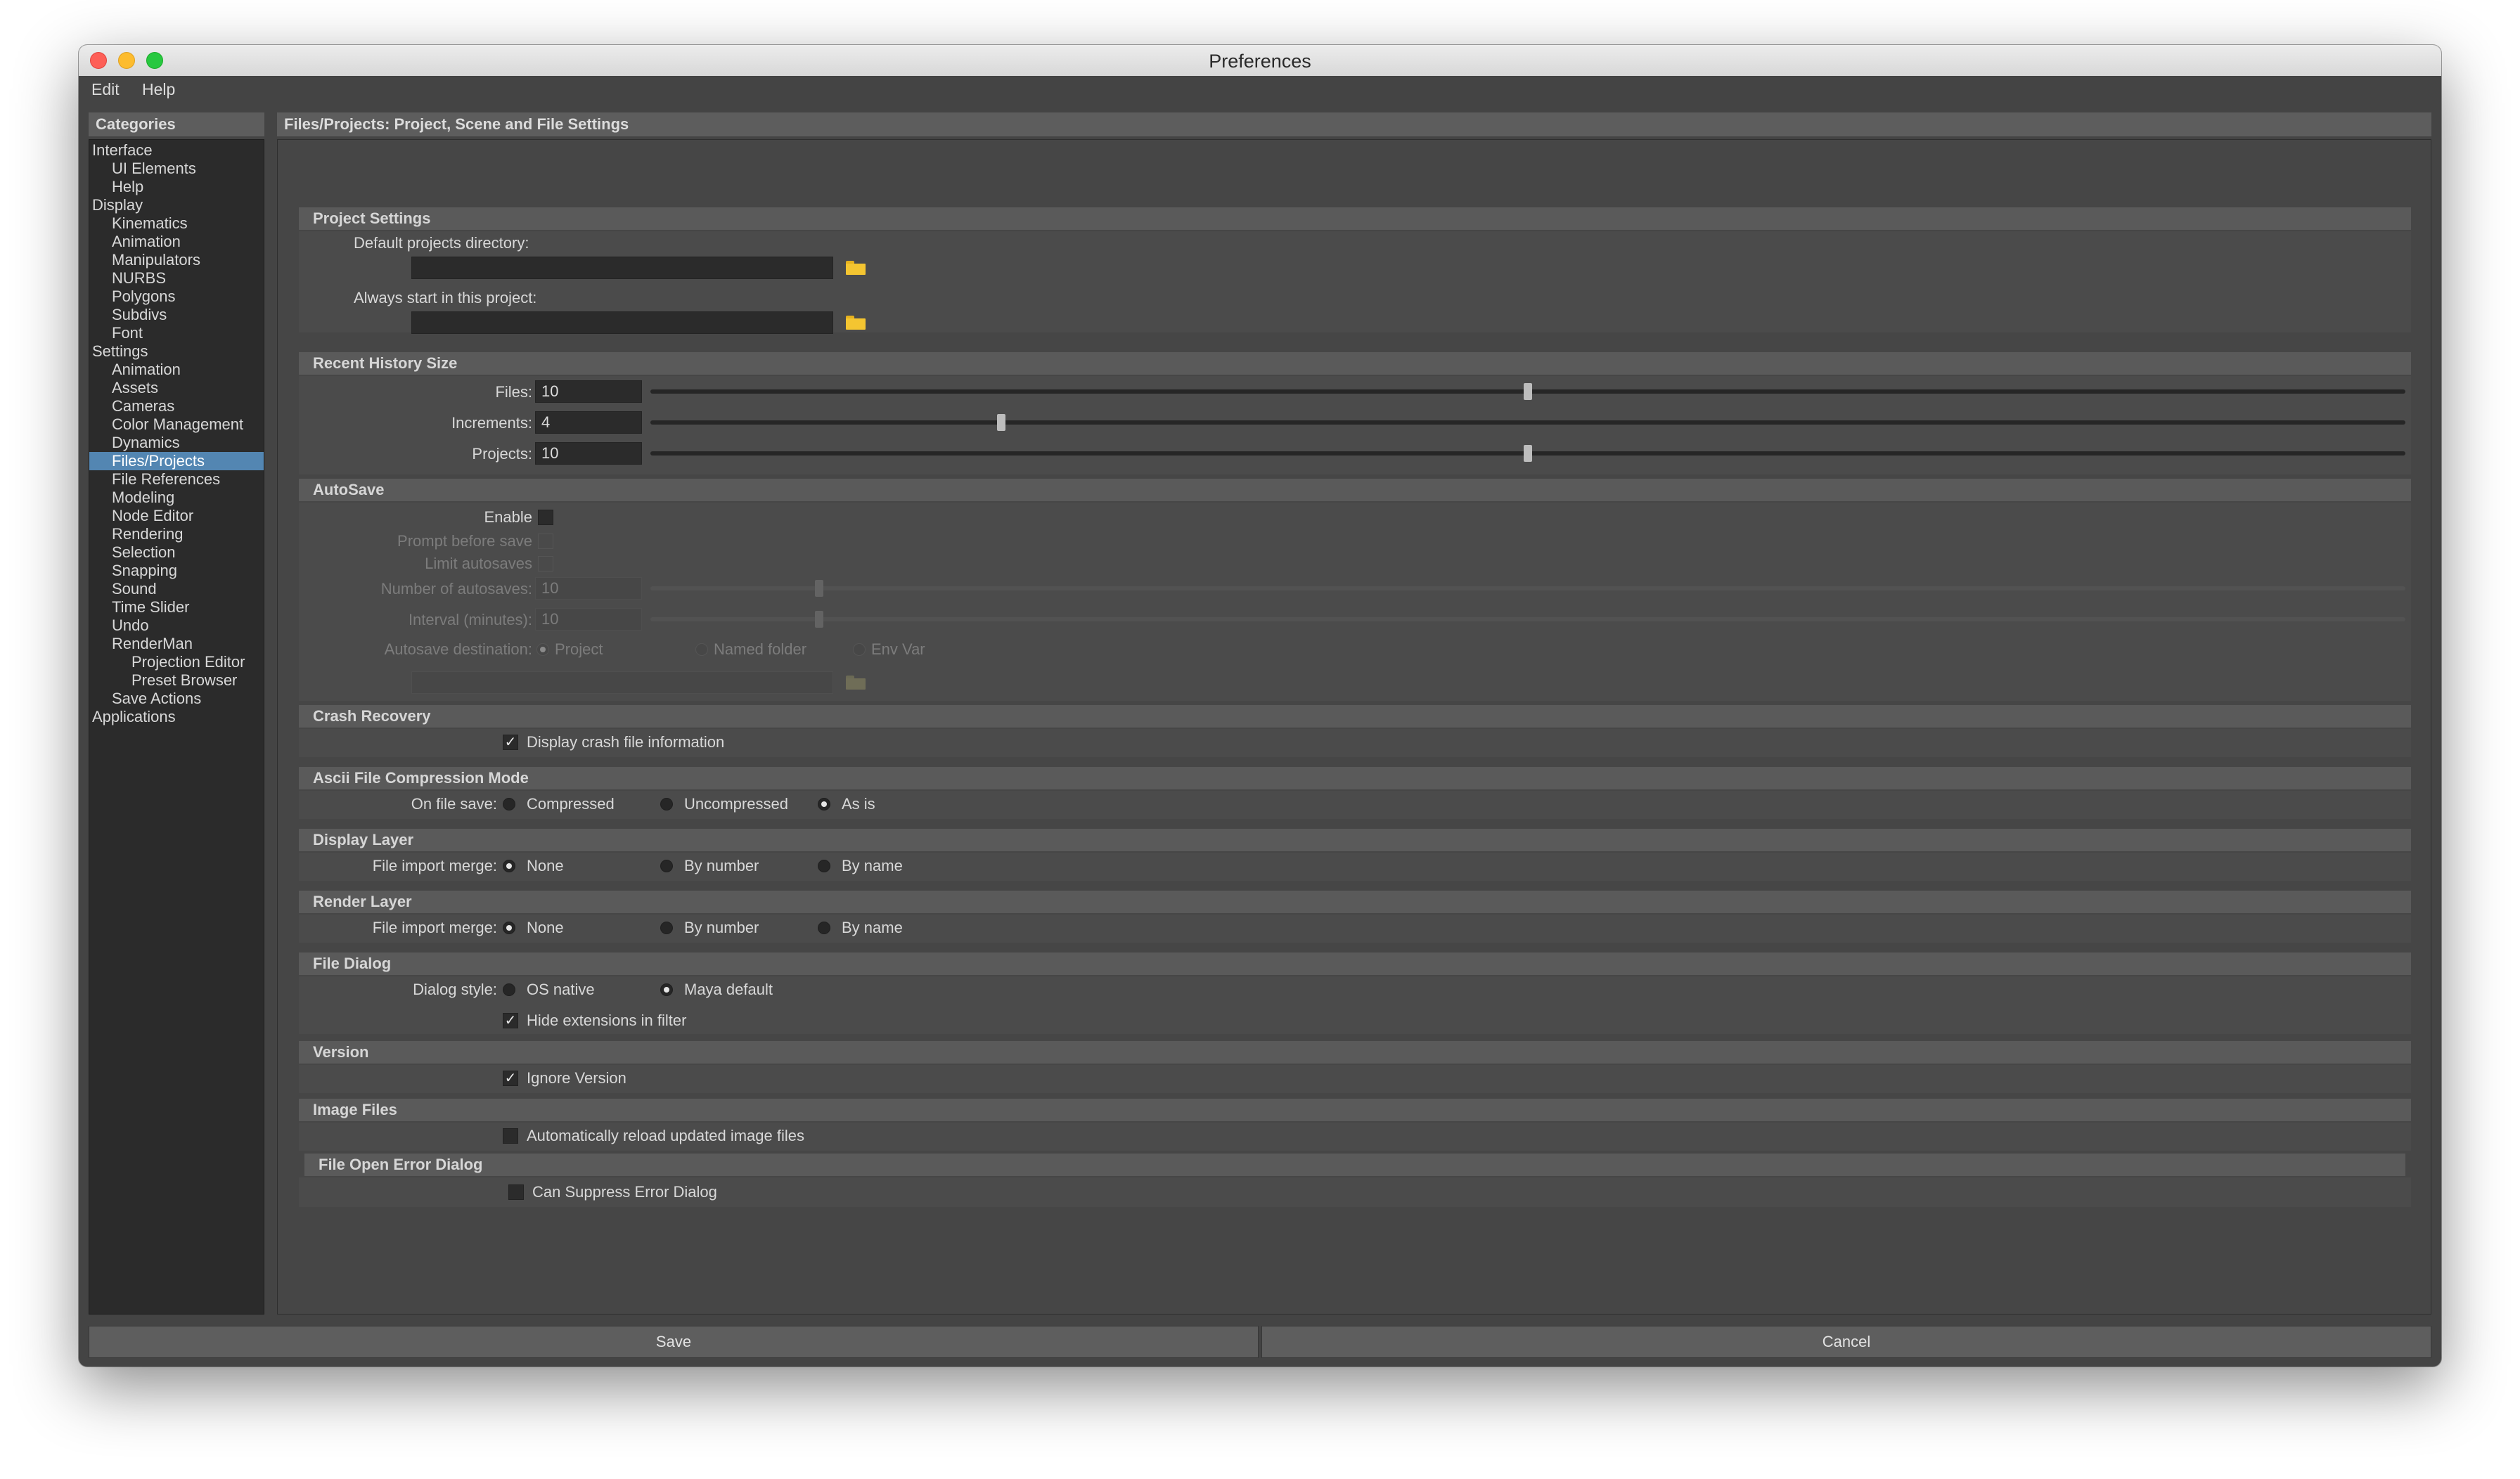 This screenshot has width=2520, height=1479. I want to click on file-open-error-body: Can Suppress Error Dialog, so click(1355, 1192).